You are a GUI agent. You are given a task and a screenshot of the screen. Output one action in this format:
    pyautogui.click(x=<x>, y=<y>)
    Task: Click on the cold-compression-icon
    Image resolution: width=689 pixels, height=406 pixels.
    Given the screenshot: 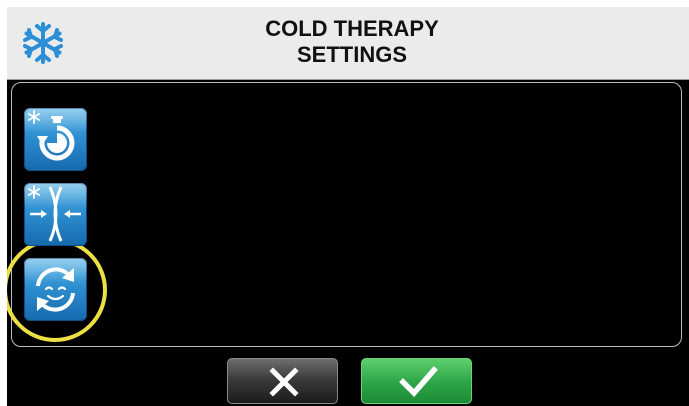 What is the action you would take?
    pyautogui.click(x=54, y=213)
    